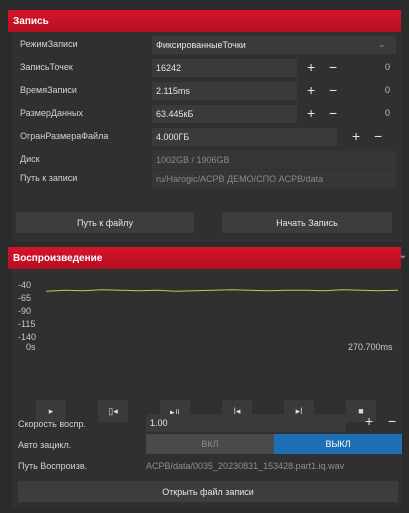 The width and height of the screenshot is (409, 513). I want to click on record-size-field: 63.445кБ, so click(224, 114).